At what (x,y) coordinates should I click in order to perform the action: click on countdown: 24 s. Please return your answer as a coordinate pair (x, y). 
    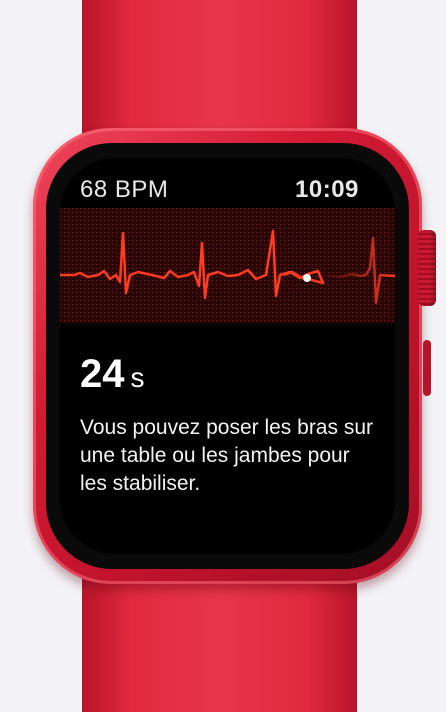
    Looking at the image, I should click on (112, 374).